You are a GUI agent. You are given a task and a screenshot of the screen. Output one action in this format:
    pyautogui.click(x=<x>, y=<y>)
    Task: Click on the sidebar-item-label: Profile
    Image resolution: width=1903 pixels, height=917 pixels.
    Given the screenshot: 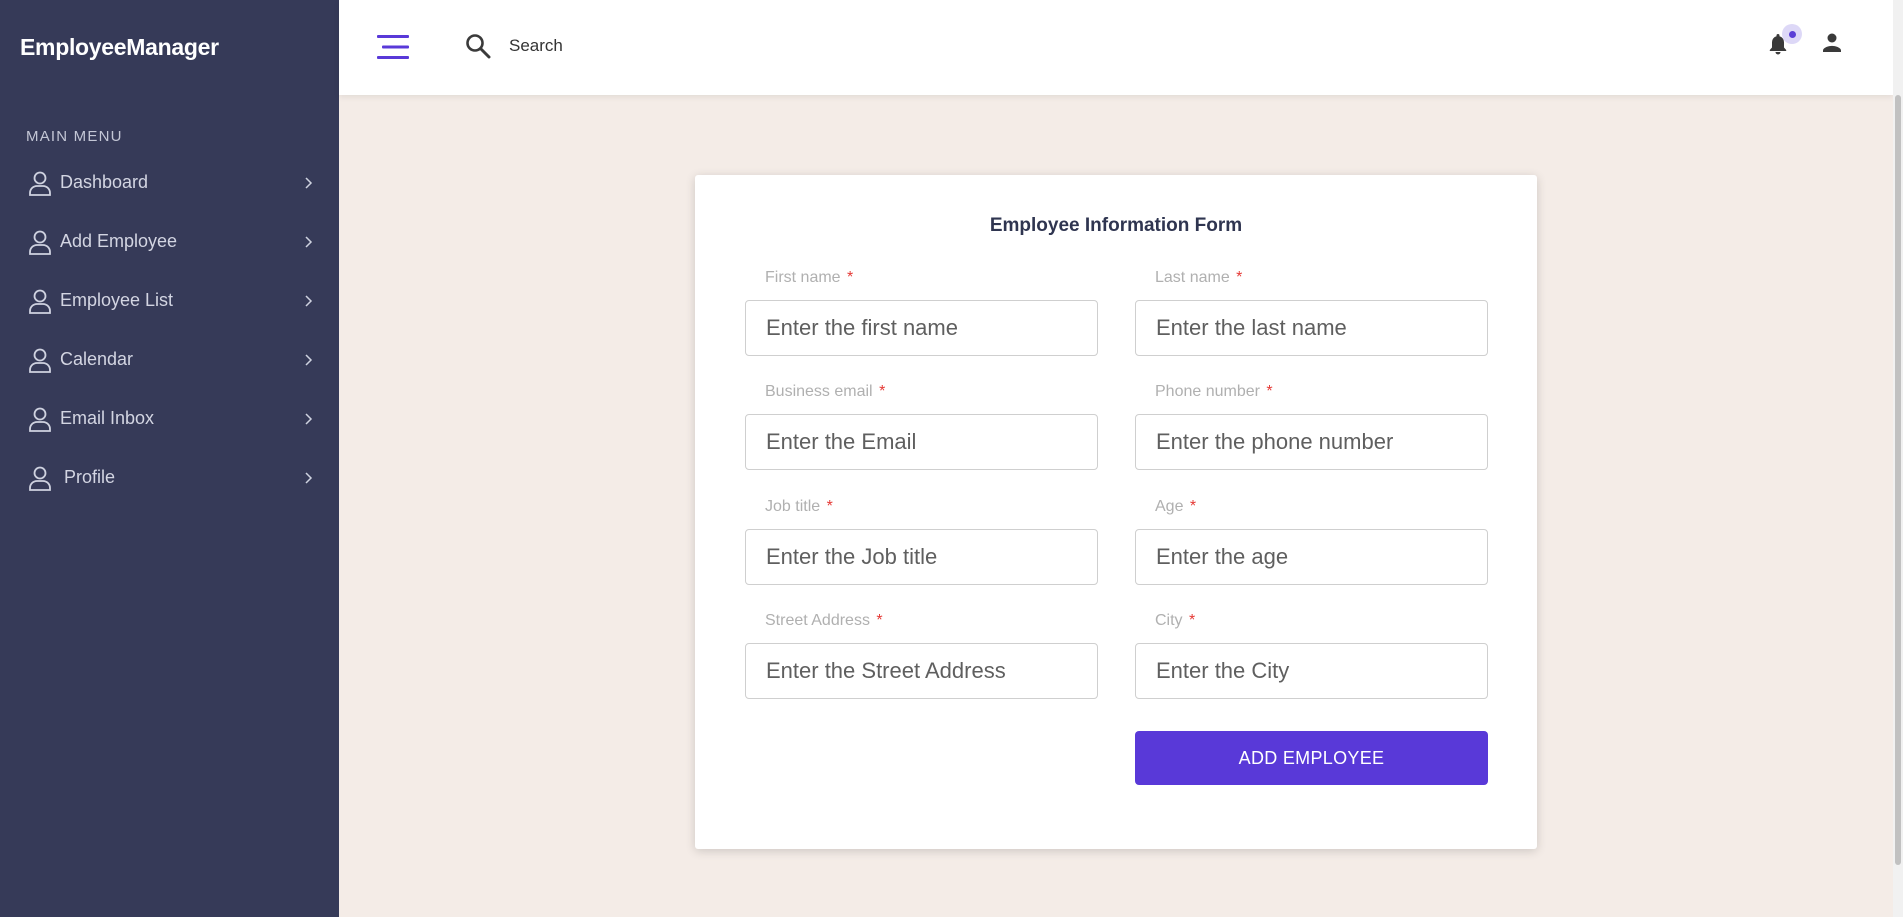 What is the action you would take?
    pyautogui.click(x=90, y=477)
    